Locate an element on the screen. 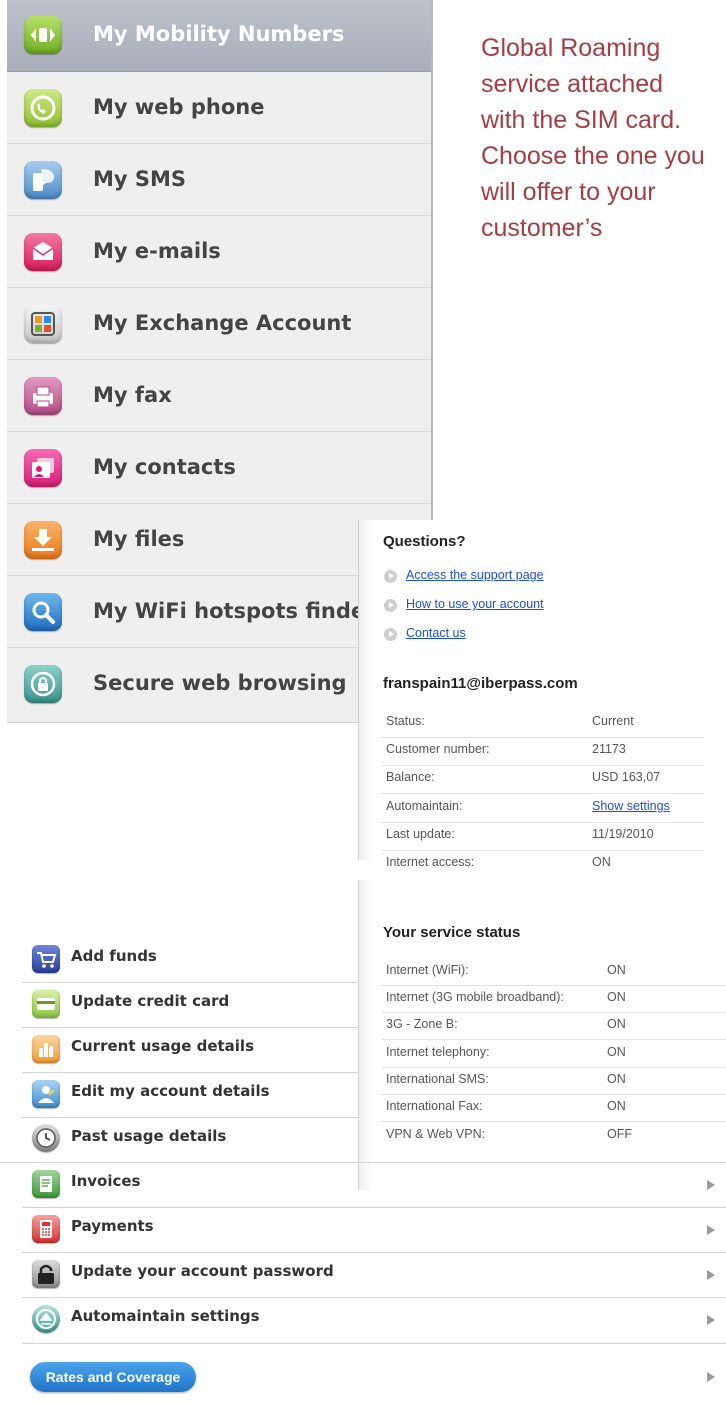 The width and height of the screenshot is (726, 1404). menu-item-label: My contacts is located at coordinates (164, 467).